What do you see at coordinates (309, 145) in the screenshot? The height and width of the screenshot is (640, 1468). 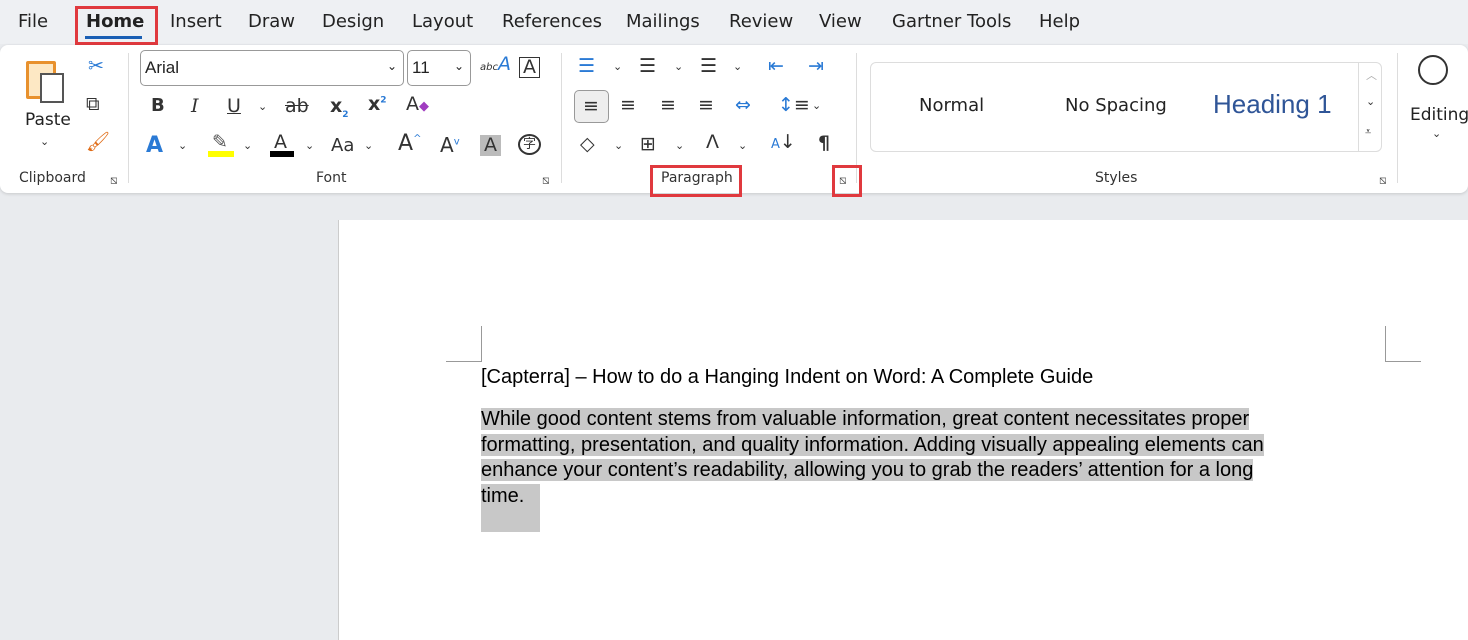 I see `font-color-dropdown-icon: ⌄` at bounding box center [309, 145].